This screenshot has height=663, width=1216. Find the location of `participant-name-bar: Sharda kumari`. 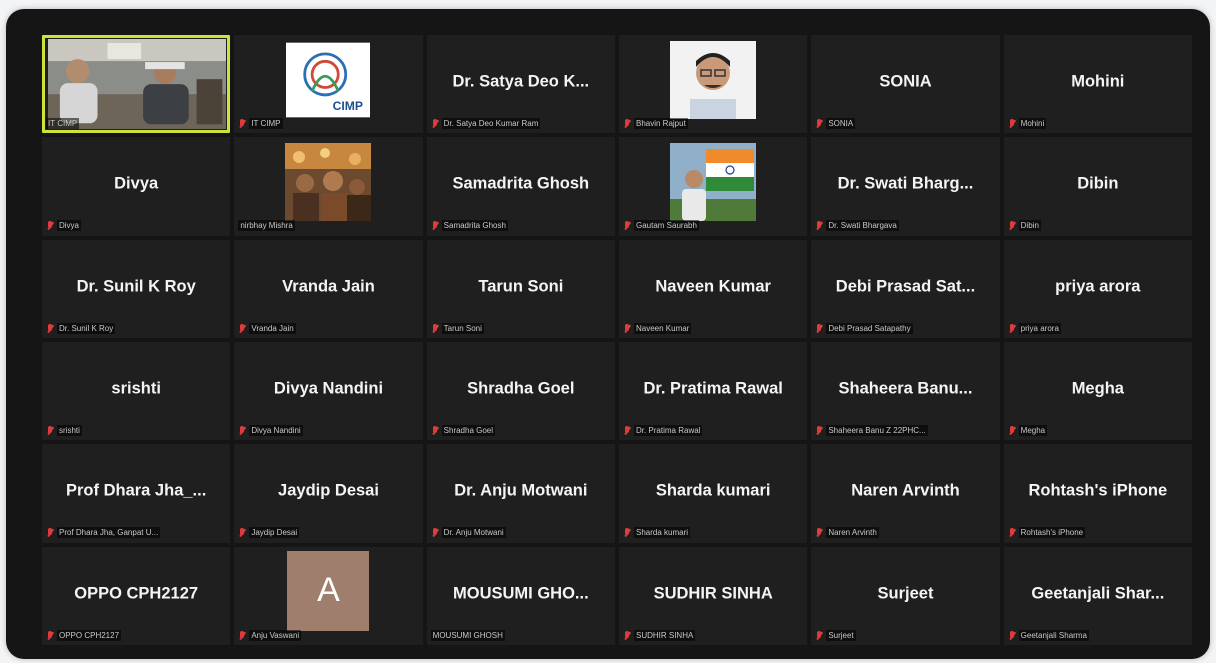

participant-name-bar: Sharda kumari is located at coordinates (713, 533).